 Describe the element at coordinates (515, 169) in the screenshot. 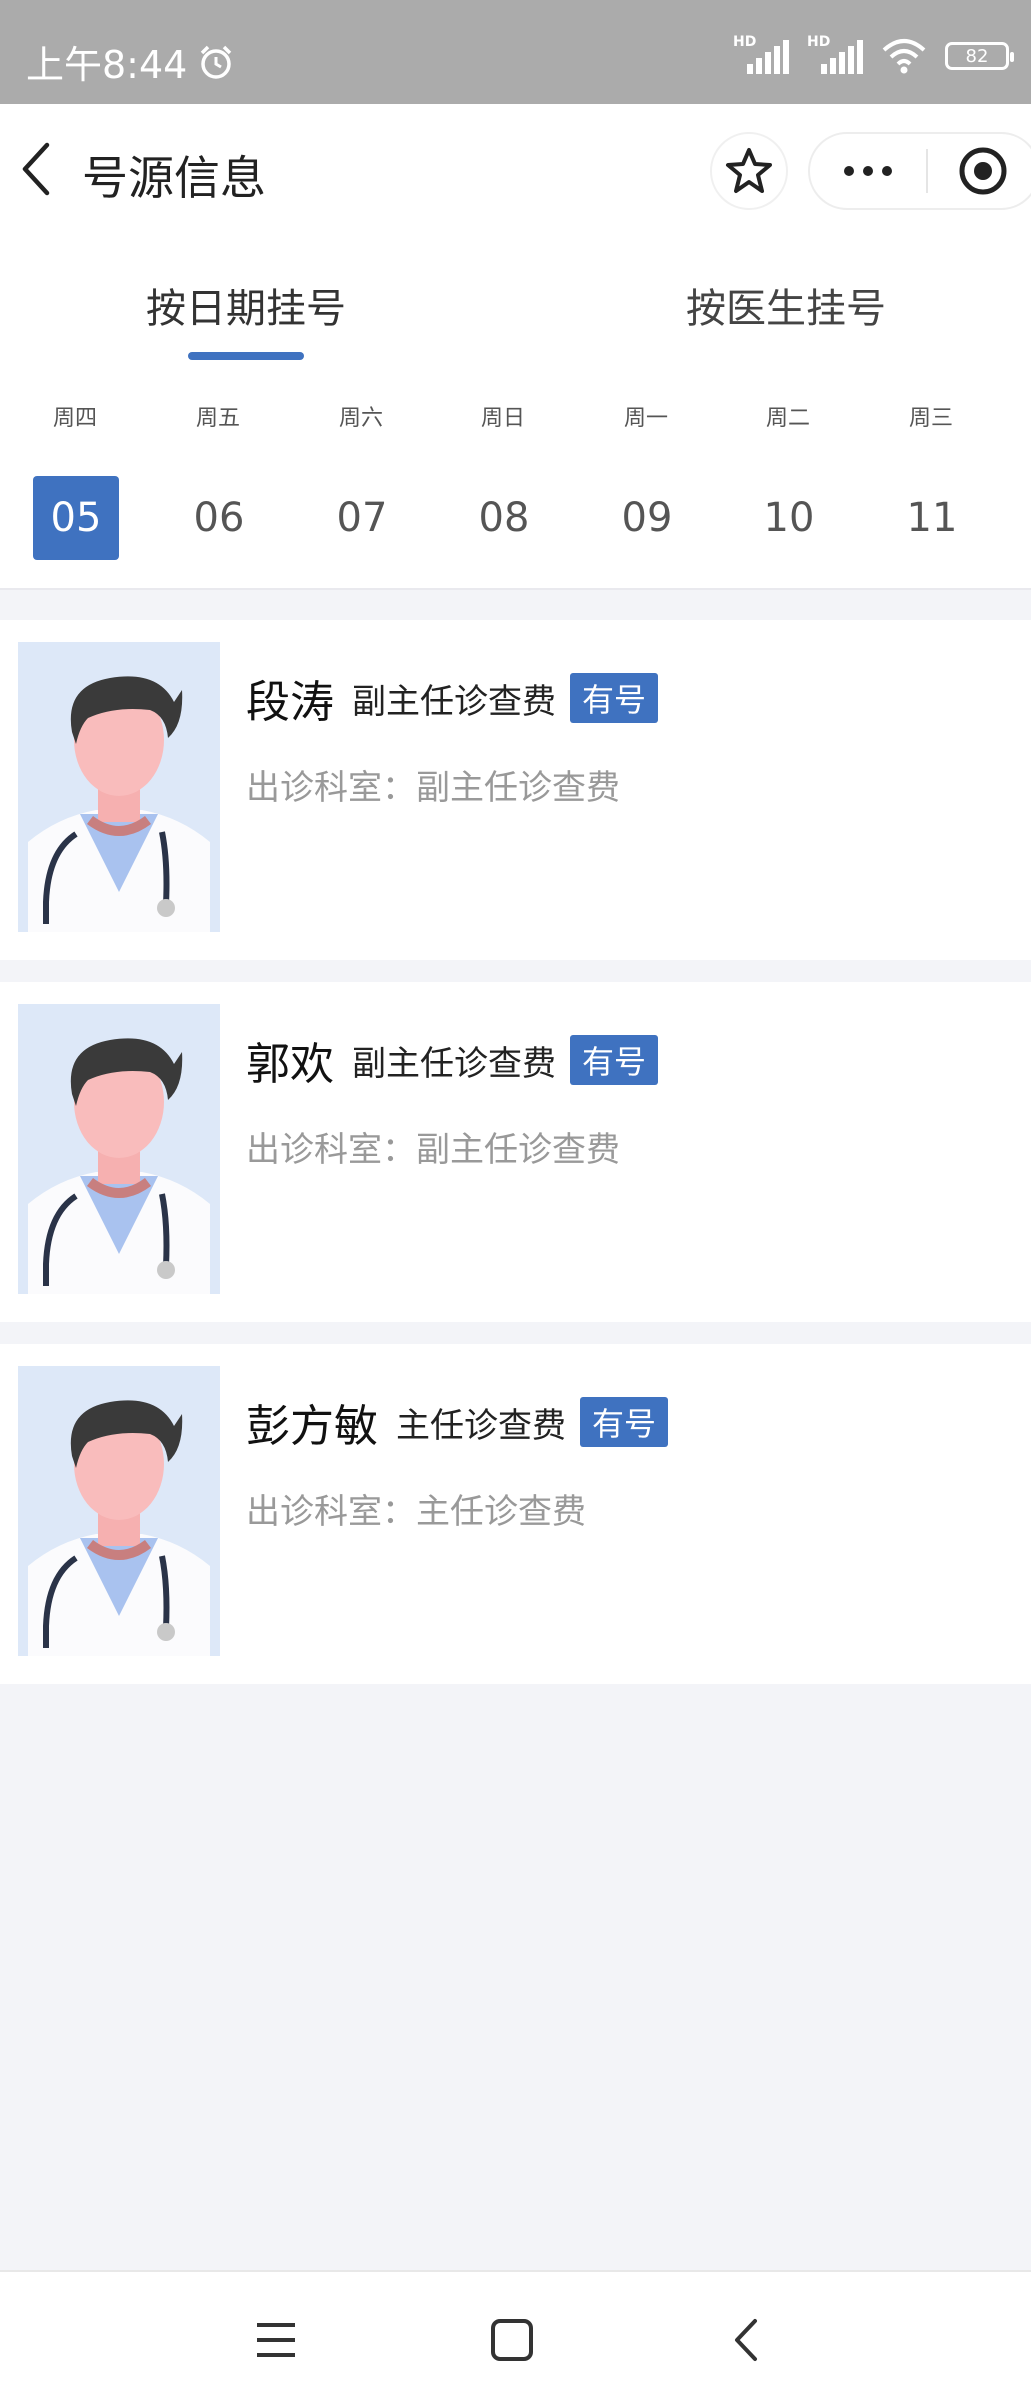

I see `header: 号源信息` at that location.